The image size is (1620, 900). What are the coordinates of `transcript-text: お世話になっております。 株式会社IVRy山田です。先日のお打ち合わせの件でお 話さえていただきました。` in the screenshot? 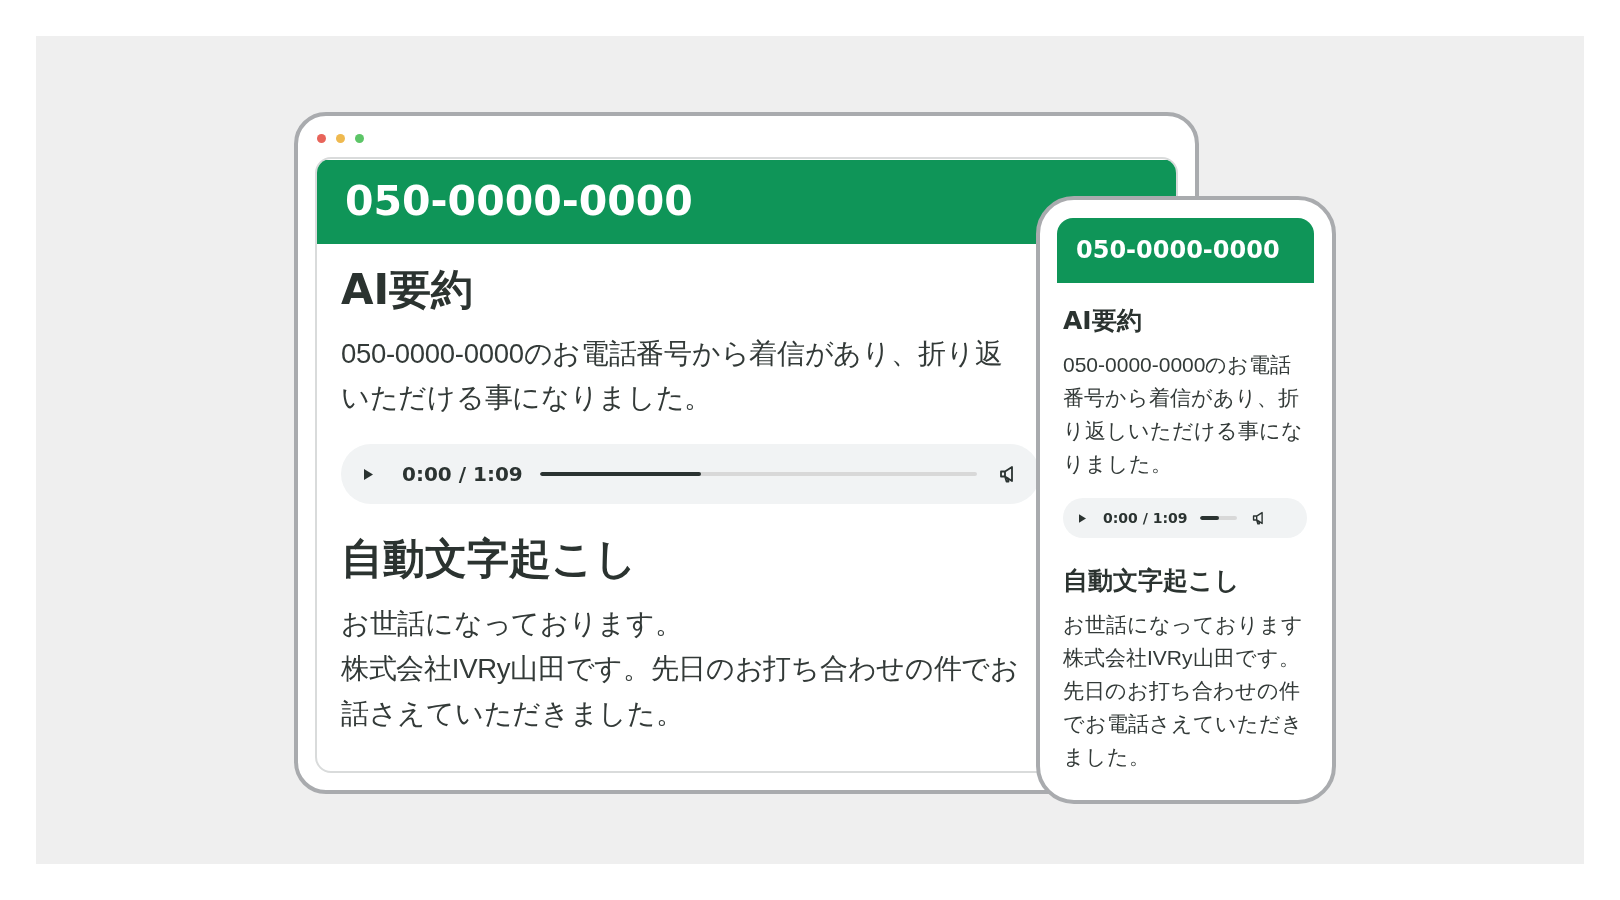 It's located at (680, 669).